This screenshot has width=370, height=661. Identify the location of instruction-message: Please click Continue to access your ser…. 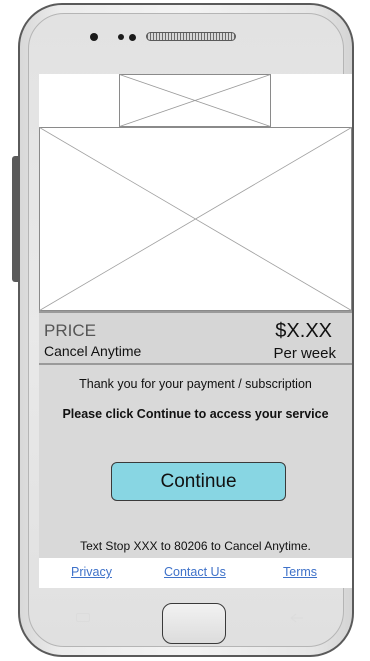
(195, 414).